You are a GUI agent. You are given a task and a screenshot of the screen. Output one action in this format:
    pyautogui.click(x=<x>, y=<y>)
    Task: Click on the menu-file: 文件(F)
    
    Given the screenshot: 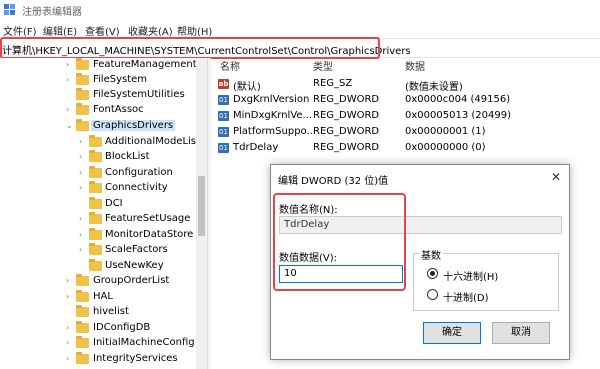 What is the action you would take?
    pyautogui.click(x=20, y=30)
    